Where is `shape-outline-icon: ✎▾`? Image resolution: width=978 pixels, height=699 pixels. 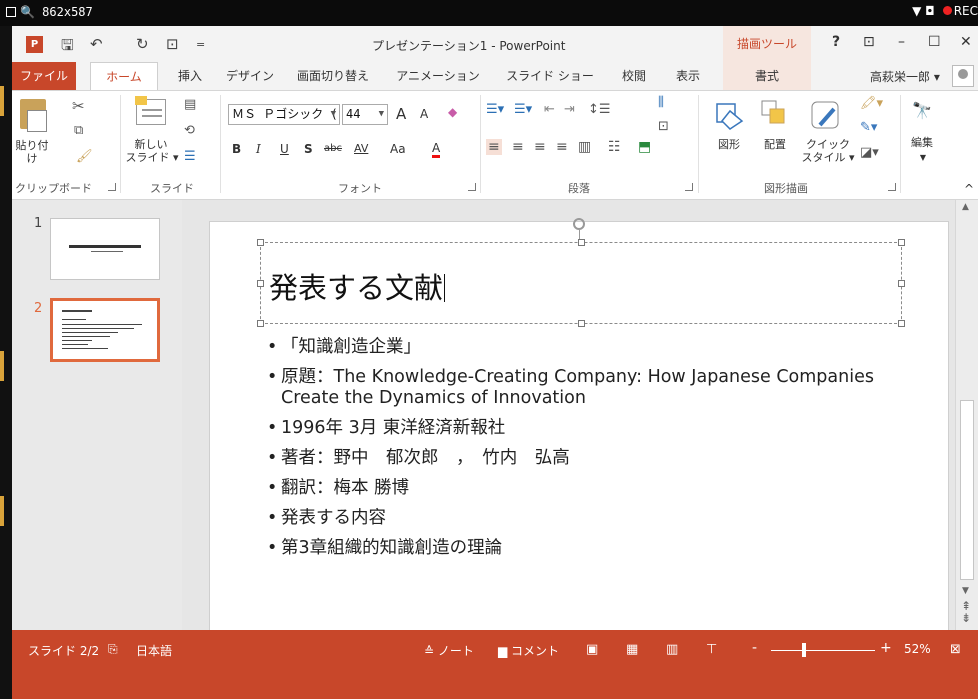
shape-outline-icon: ✎▾ is located at coordinates (868, 127).